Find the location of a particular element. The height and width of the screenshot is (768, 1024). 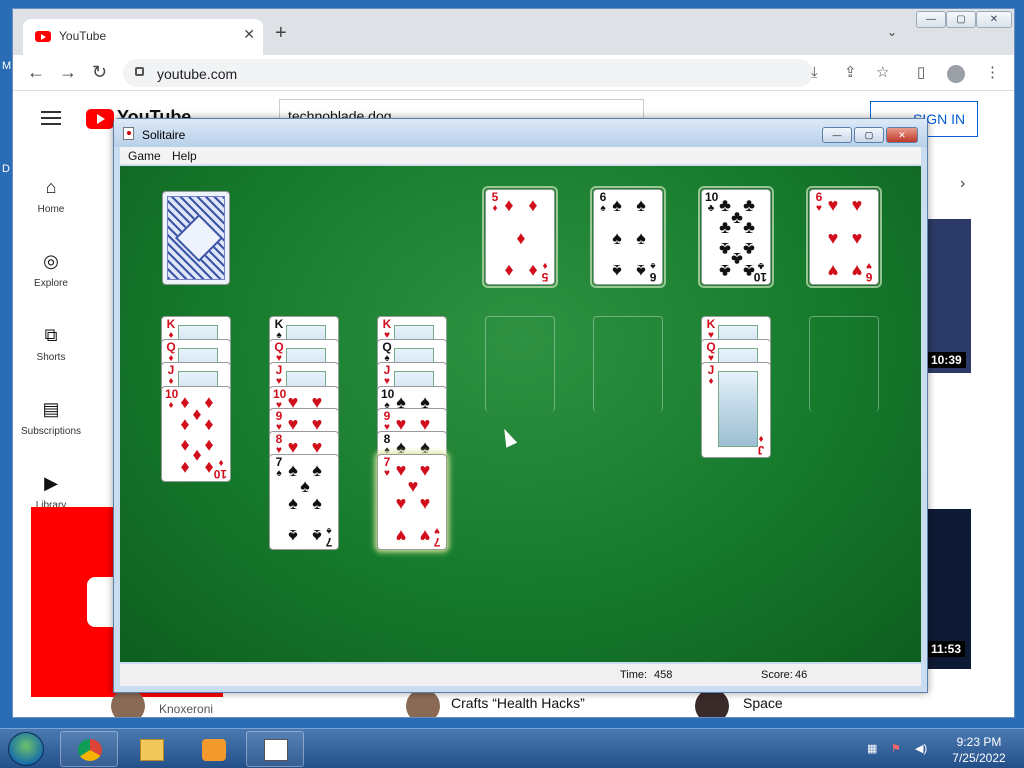

playing-card: 7 ♥ 7 ♥ ♥ ♥ ♥ ♥ ♥ ♥ ♥ is located at coordinates (412, 502).